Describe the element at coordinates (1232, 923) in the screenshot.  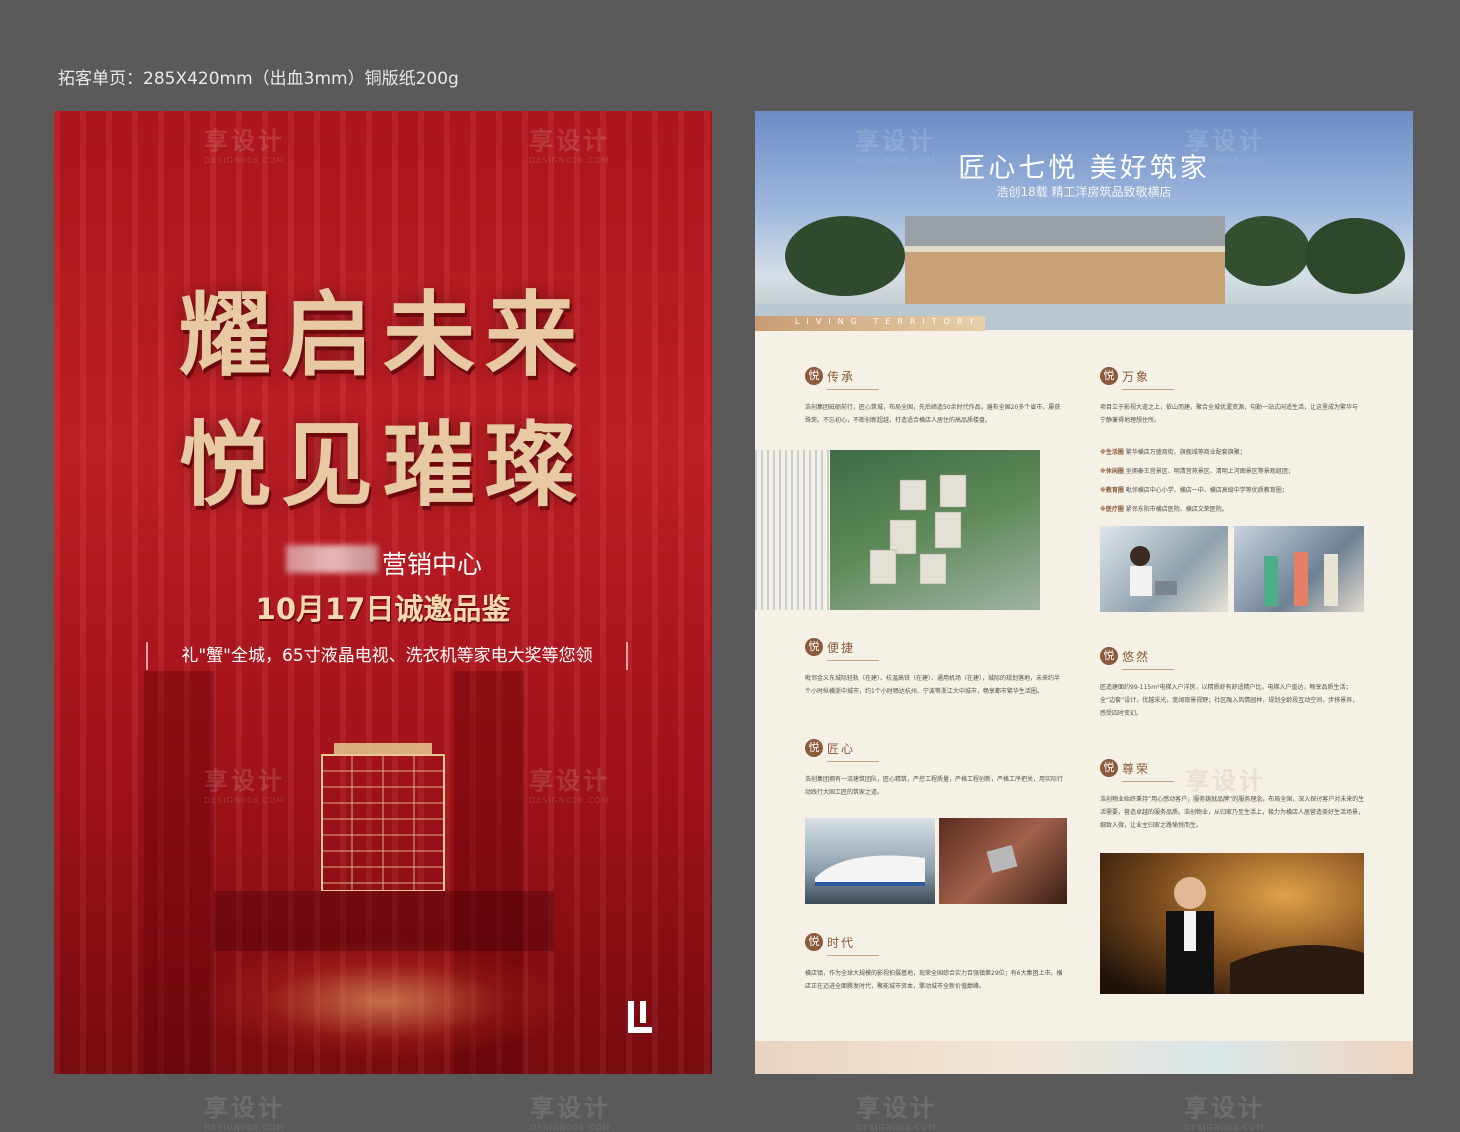
I see `concierge-photo` at that location.